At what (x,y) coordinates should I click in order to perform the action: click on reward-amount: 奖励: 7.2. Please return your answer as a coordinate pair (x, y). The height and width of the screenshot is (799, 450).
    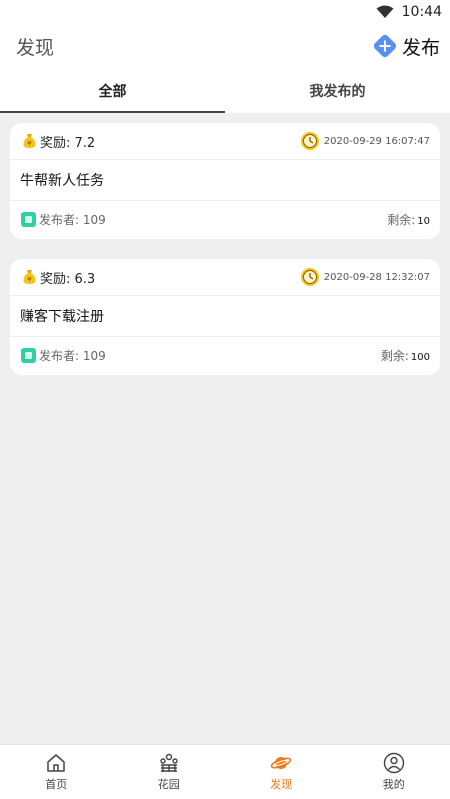
    Looking at the image, I should click on (68, 143).